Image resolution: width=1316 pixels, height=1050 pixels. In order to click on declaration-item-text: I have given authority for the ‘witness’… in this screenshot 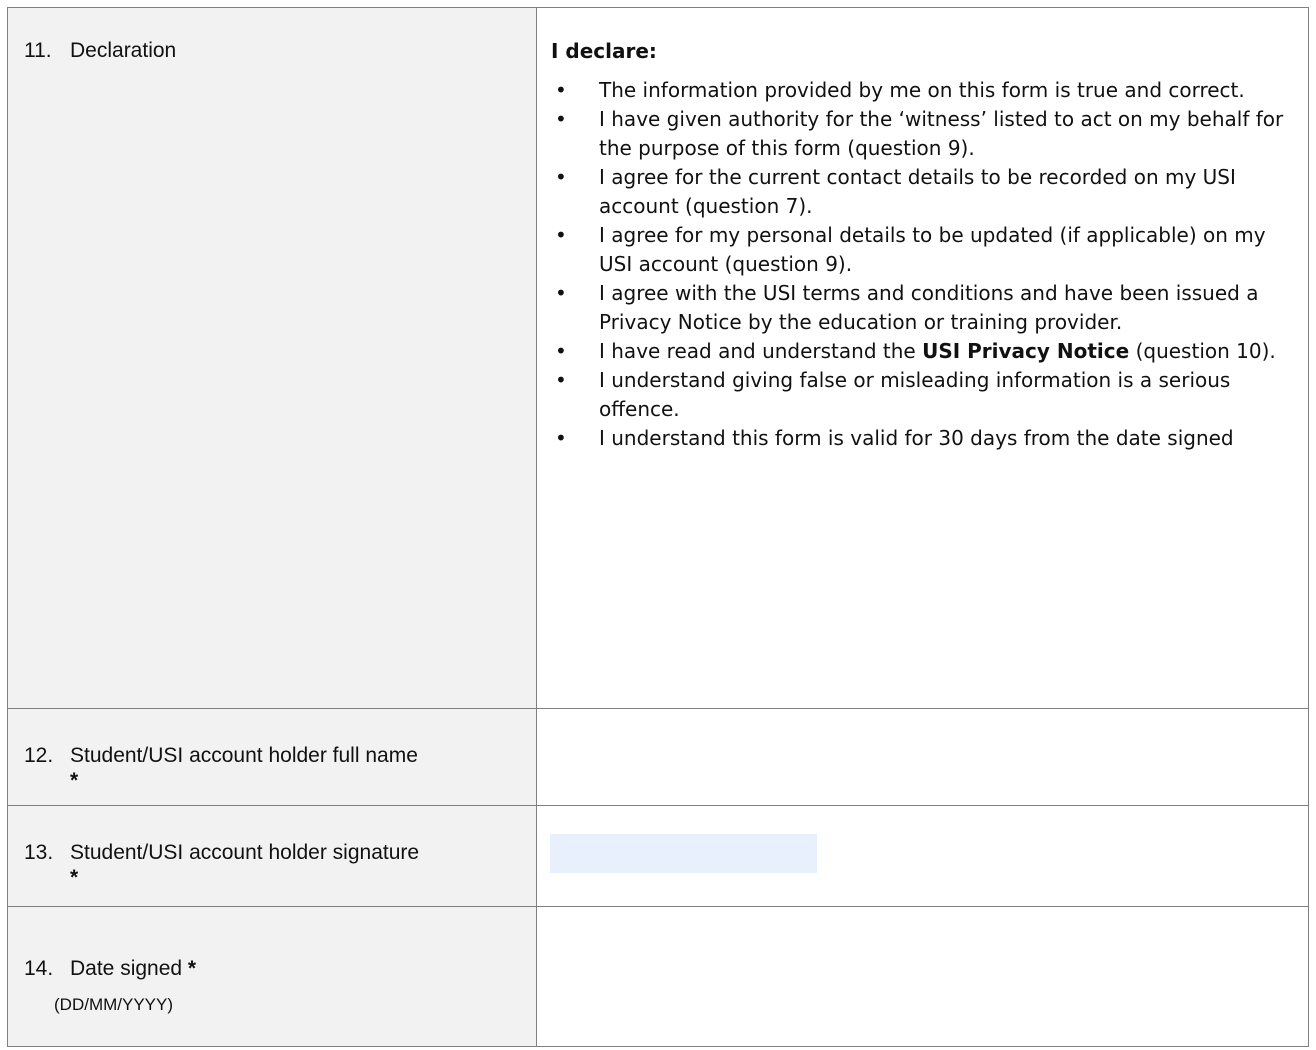, I will do `click(941, 133)`.